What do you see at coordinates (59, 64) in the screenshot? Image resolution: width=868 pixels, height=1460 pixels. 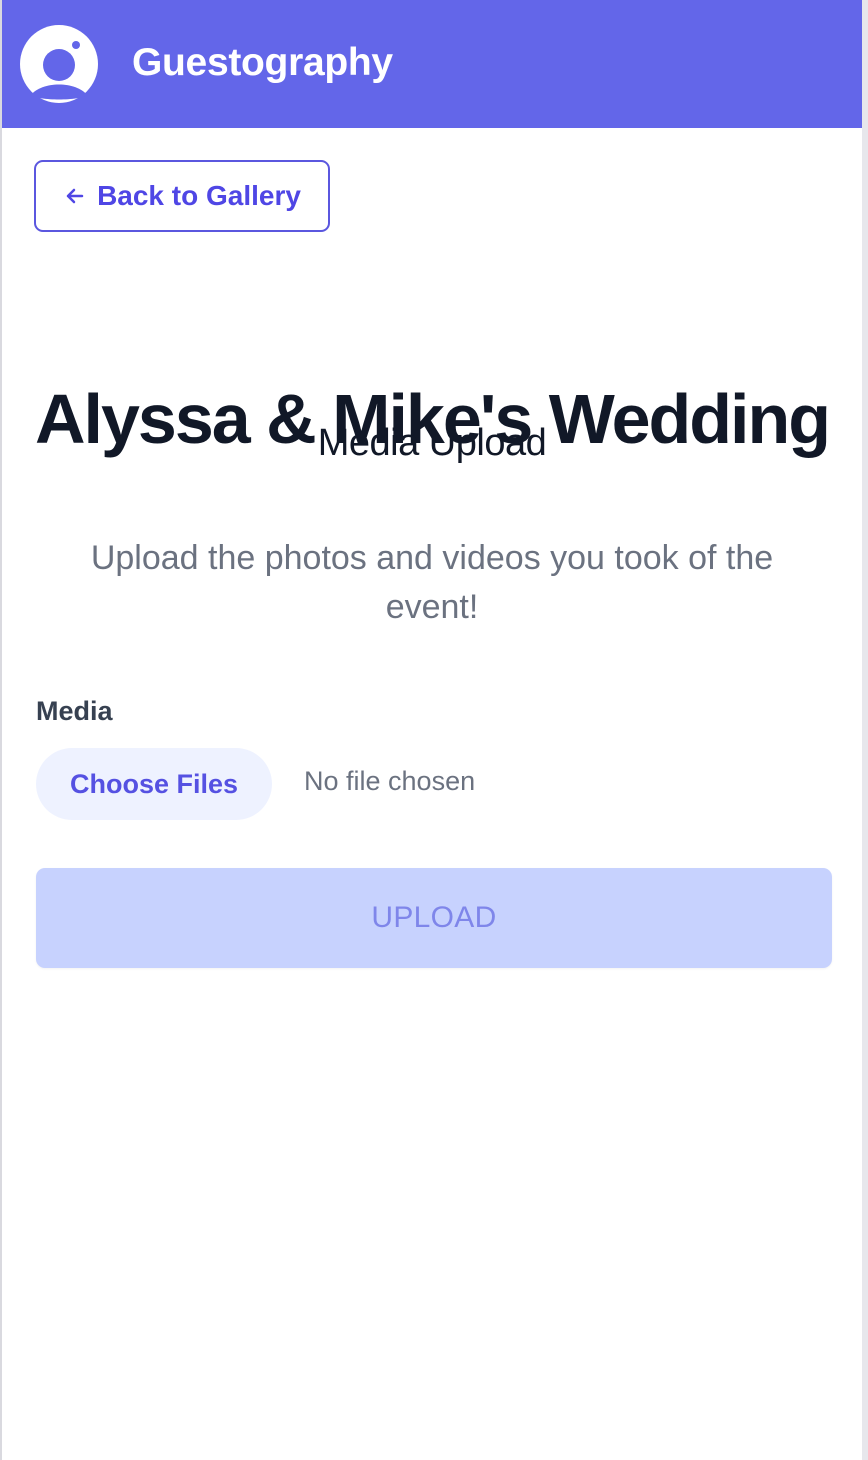 I see `camera-lens-icon` at bounding box center [59, 64].